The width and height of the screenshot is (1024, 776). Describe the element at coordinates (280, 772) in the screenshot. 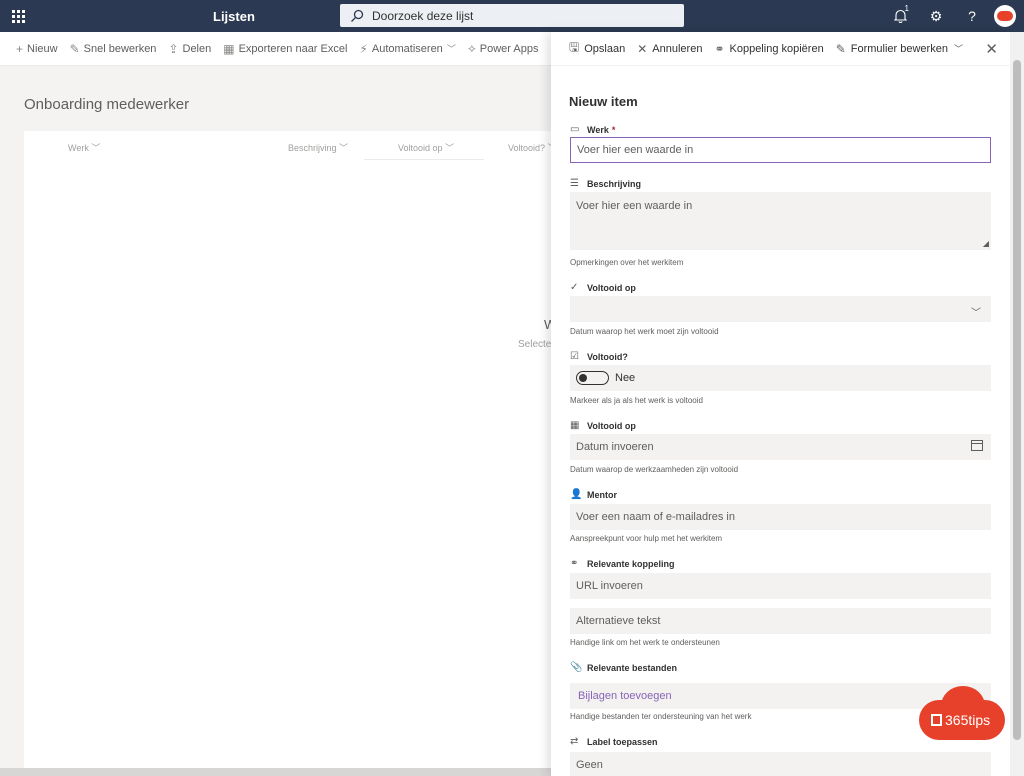

I see `horizontal-scrollbar` at that location.